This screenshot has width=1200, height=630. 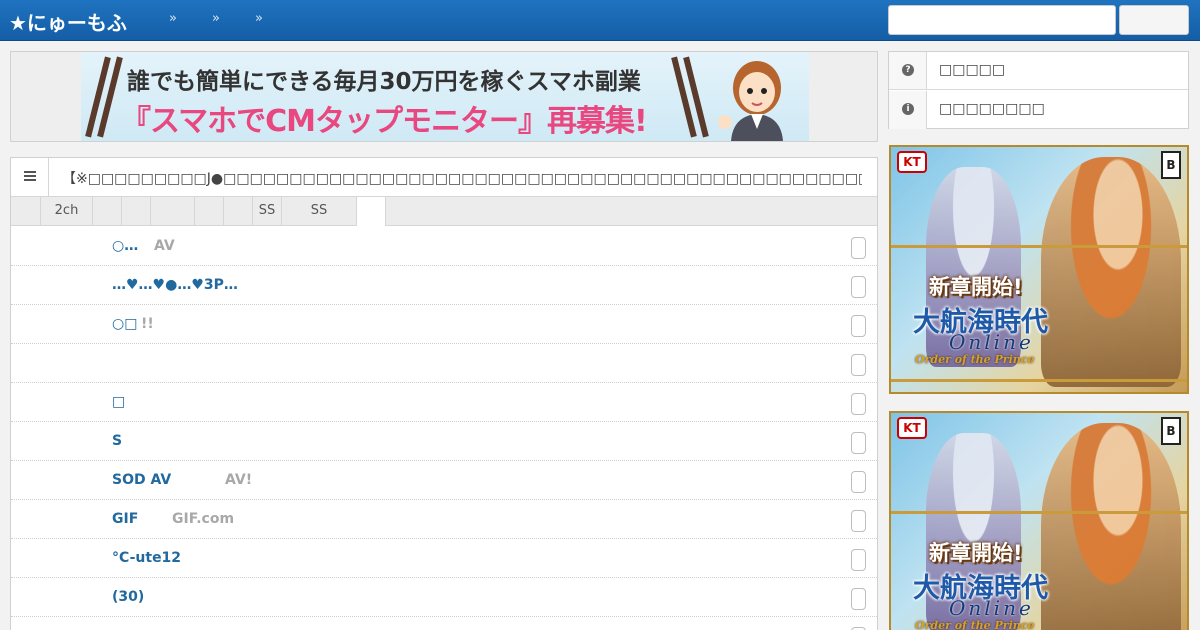 What do you see at coordinates (1038, 71) in the screenshot?
I see `sidebar-item-help: ? □□□□□` at bounding box center [1038, 71].